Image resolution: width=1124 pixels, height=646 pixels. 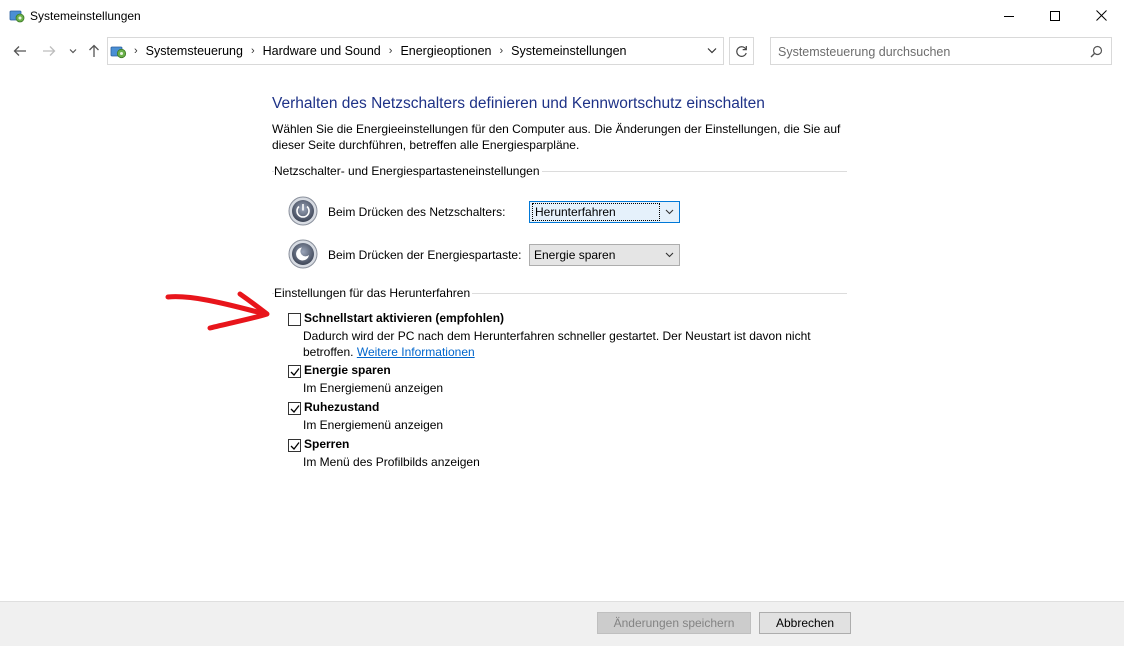 I want to click on power-button-label: Beim Drücken des Netzschalters:, so click(x=417, y=212).